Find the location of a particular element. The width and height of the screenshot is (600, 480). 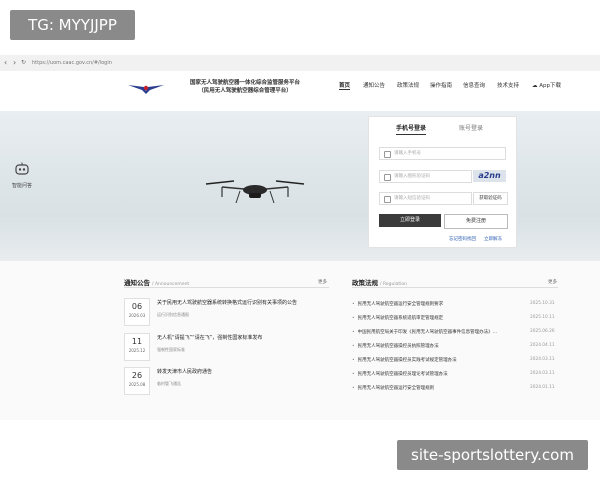

address-bar: ‹ › ↻ https://uom.caac.gov.cn/#/login is located at coordinates (300, 63).